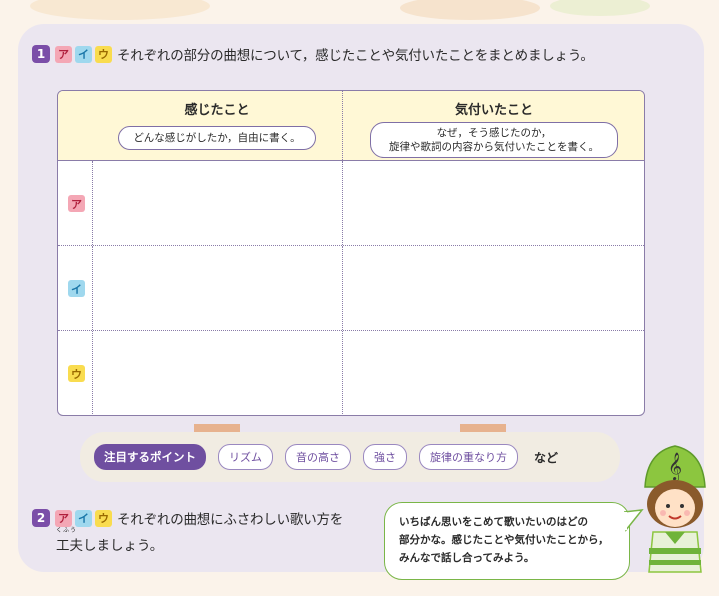 The width and height of the screenshot is (719, 596). What do you see at coordinates (493, 110) in the screenshot?
I see `header-noticed-title: 気付いたこと` at bounding box center [493, 110].